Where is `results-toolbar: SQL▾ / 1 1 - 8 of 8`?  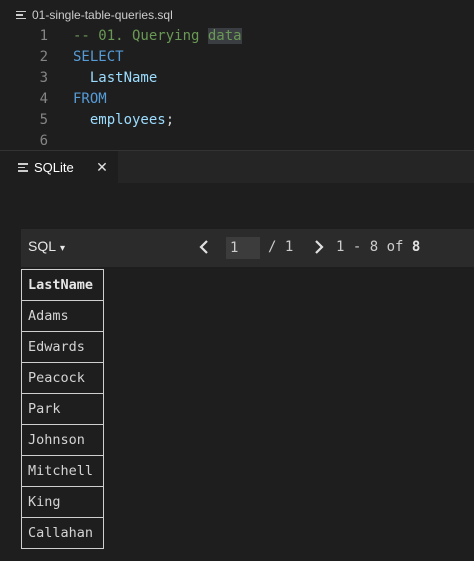 results-toolbar: SQL▾ / 1 1 - 8 of 8 is located at coordinates (247, 248).